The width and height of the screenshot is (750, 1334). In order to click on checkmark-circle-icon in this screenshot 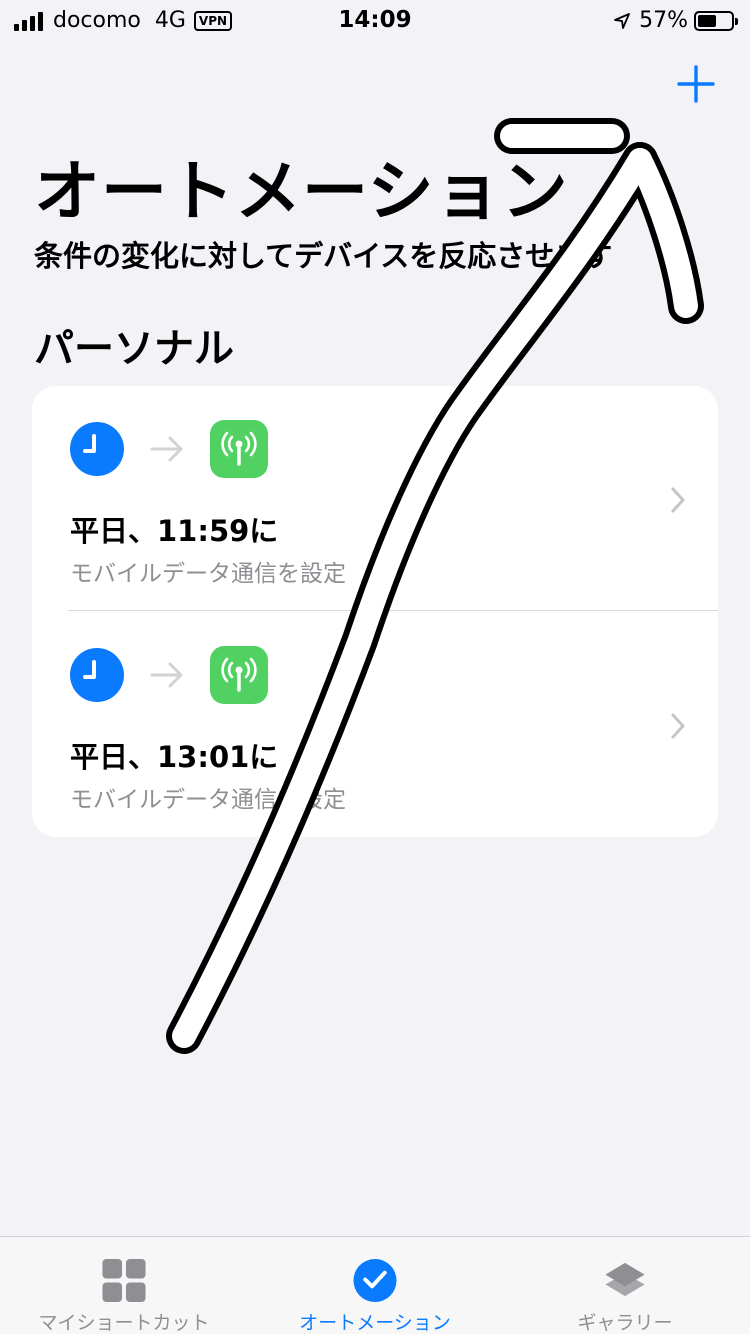, I will do `click(375, 1280)`.